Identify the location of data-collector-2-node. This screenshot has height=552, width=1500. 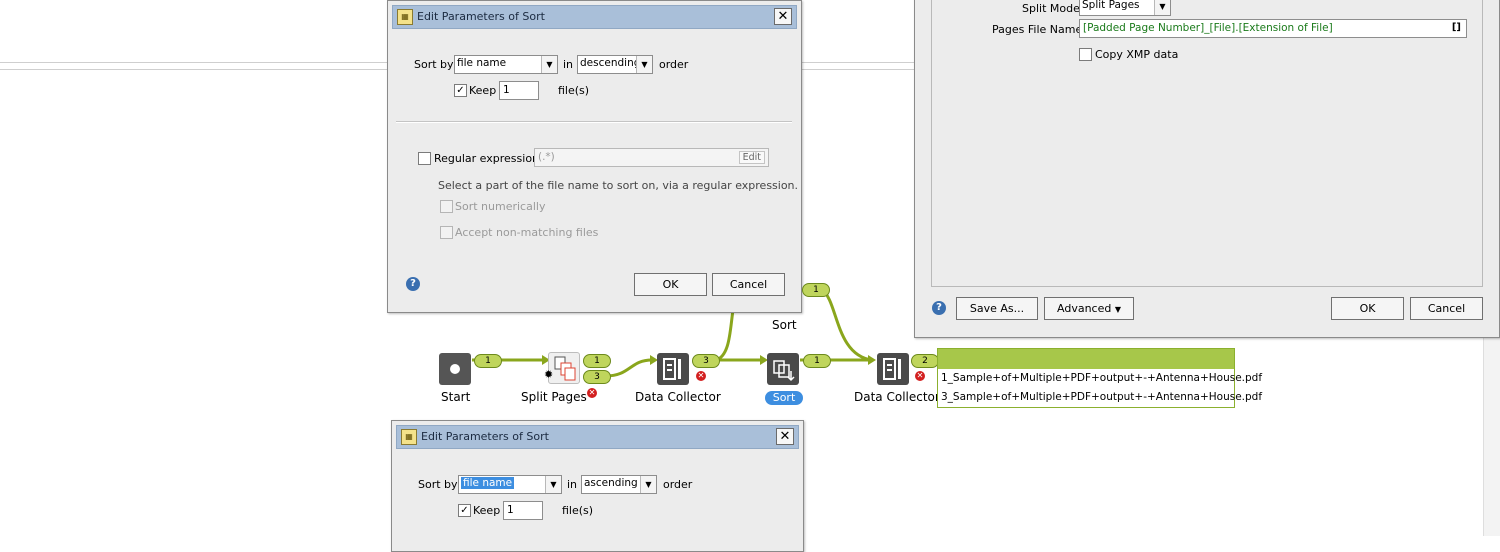
(893, 369).